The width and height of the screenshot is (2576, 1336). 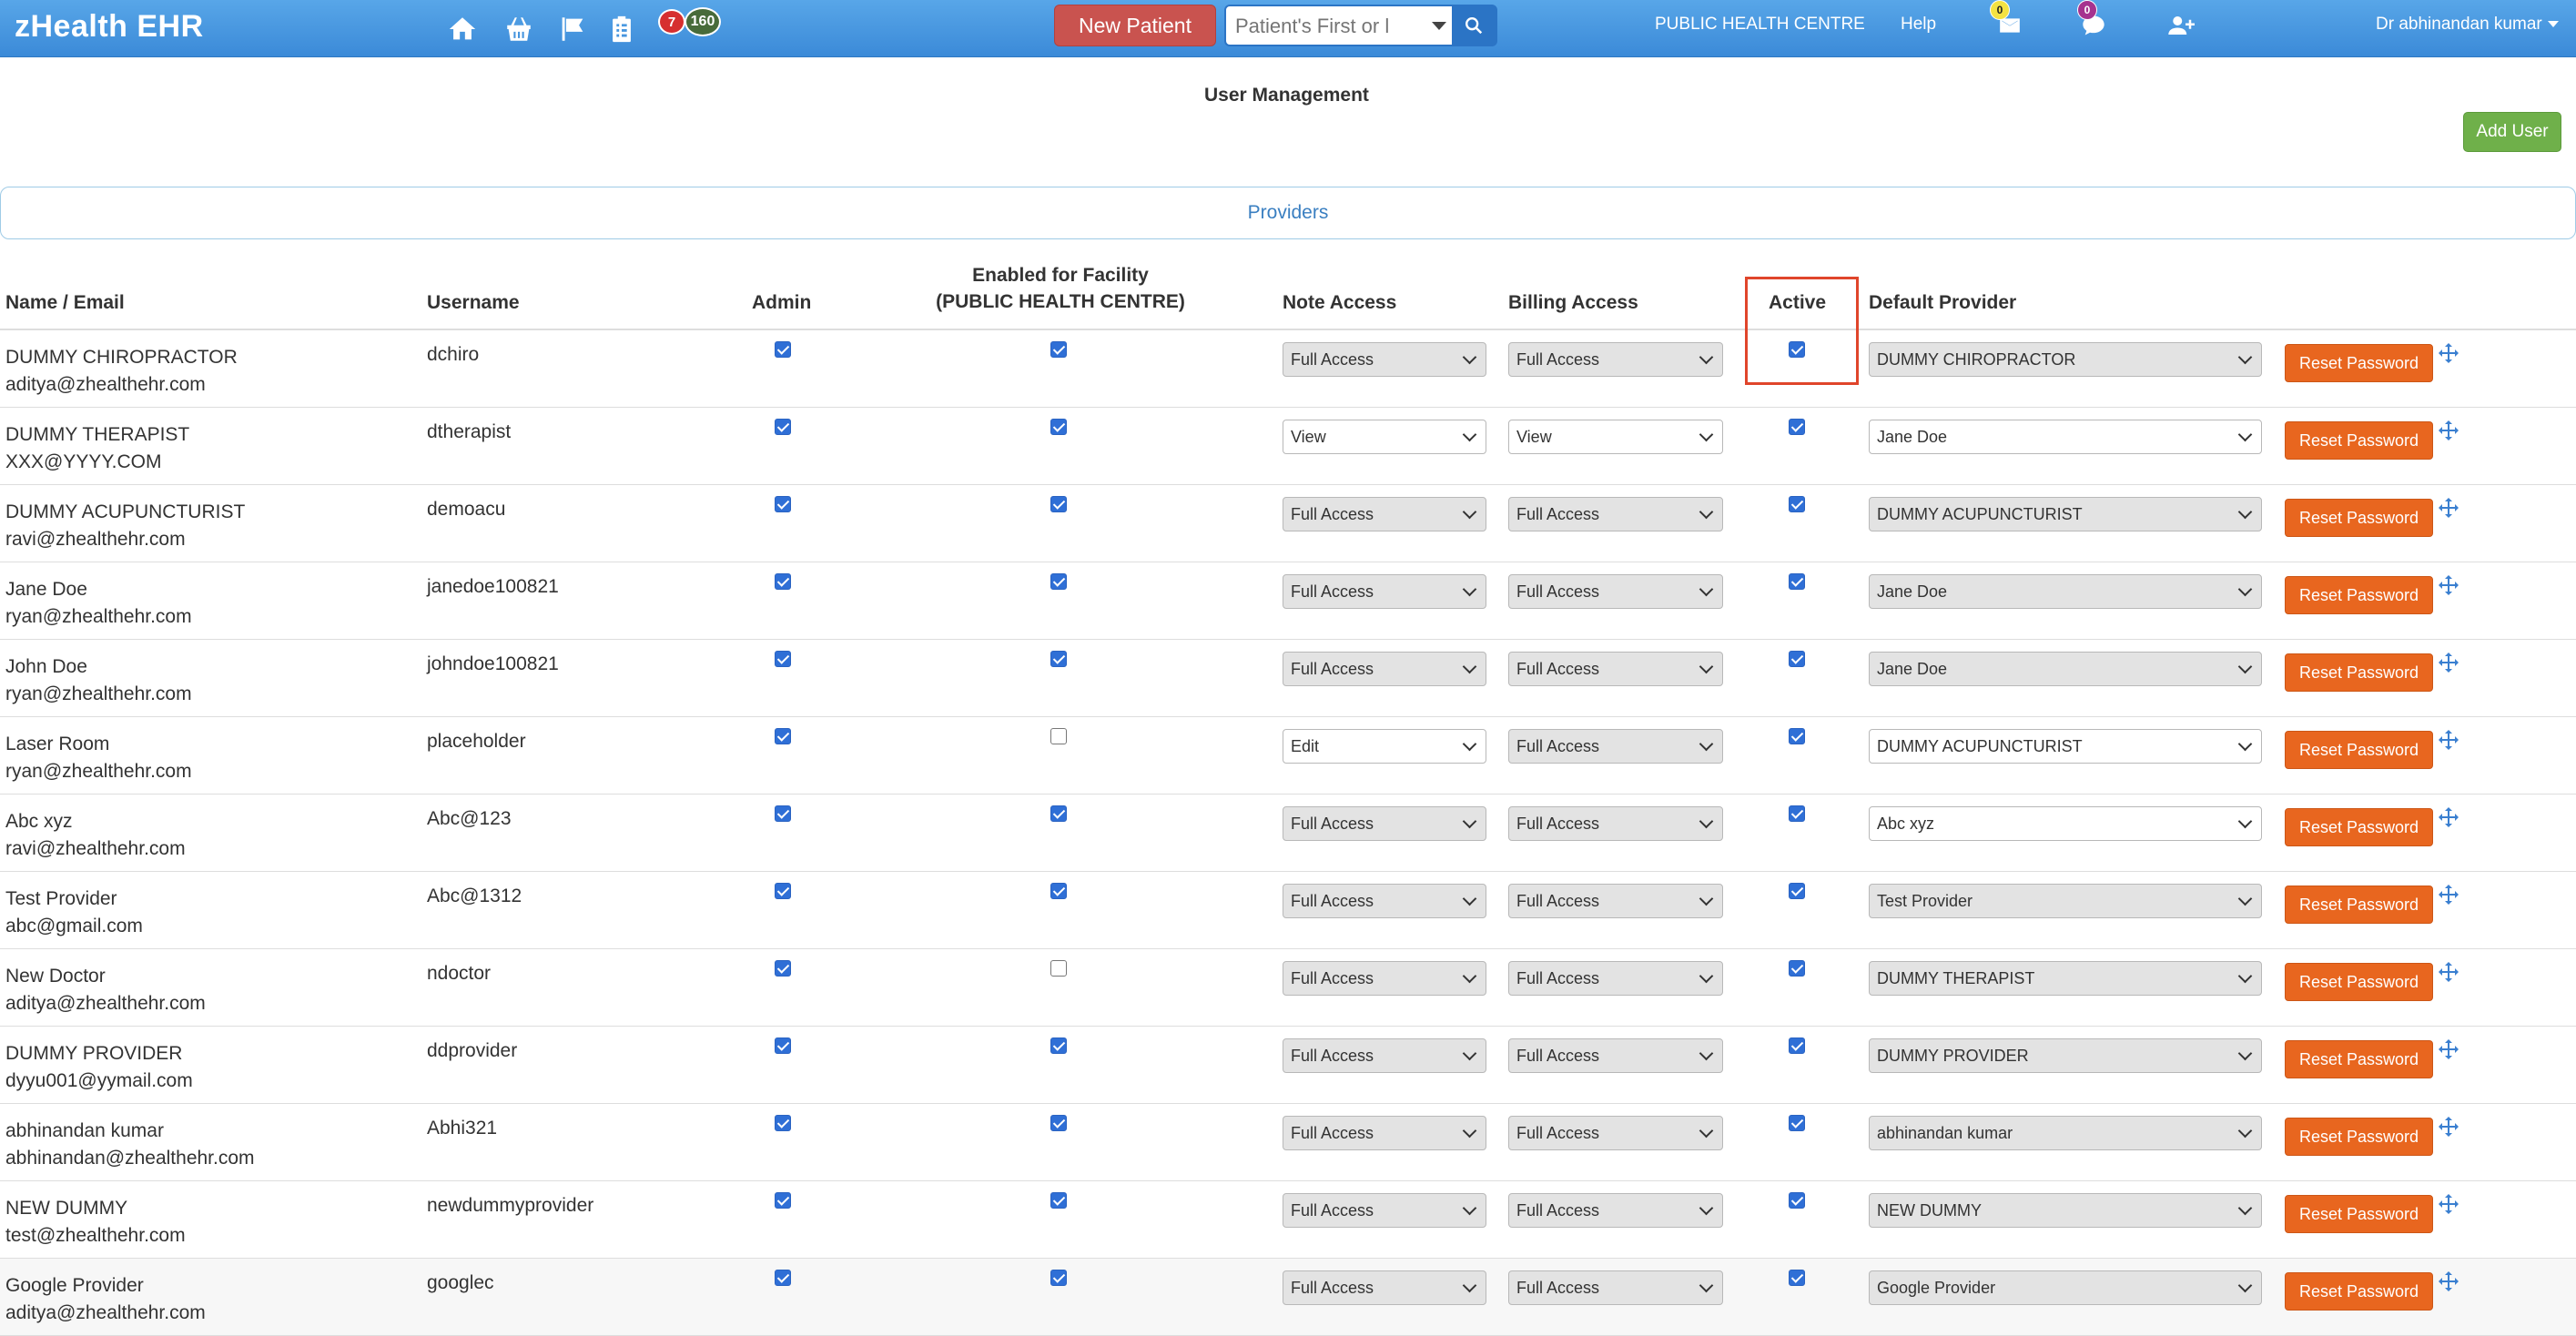 What do you see at coordinates (1918, 25) in the screenshot?
I see `help-link: Help` at bounding box center [1918, 25].